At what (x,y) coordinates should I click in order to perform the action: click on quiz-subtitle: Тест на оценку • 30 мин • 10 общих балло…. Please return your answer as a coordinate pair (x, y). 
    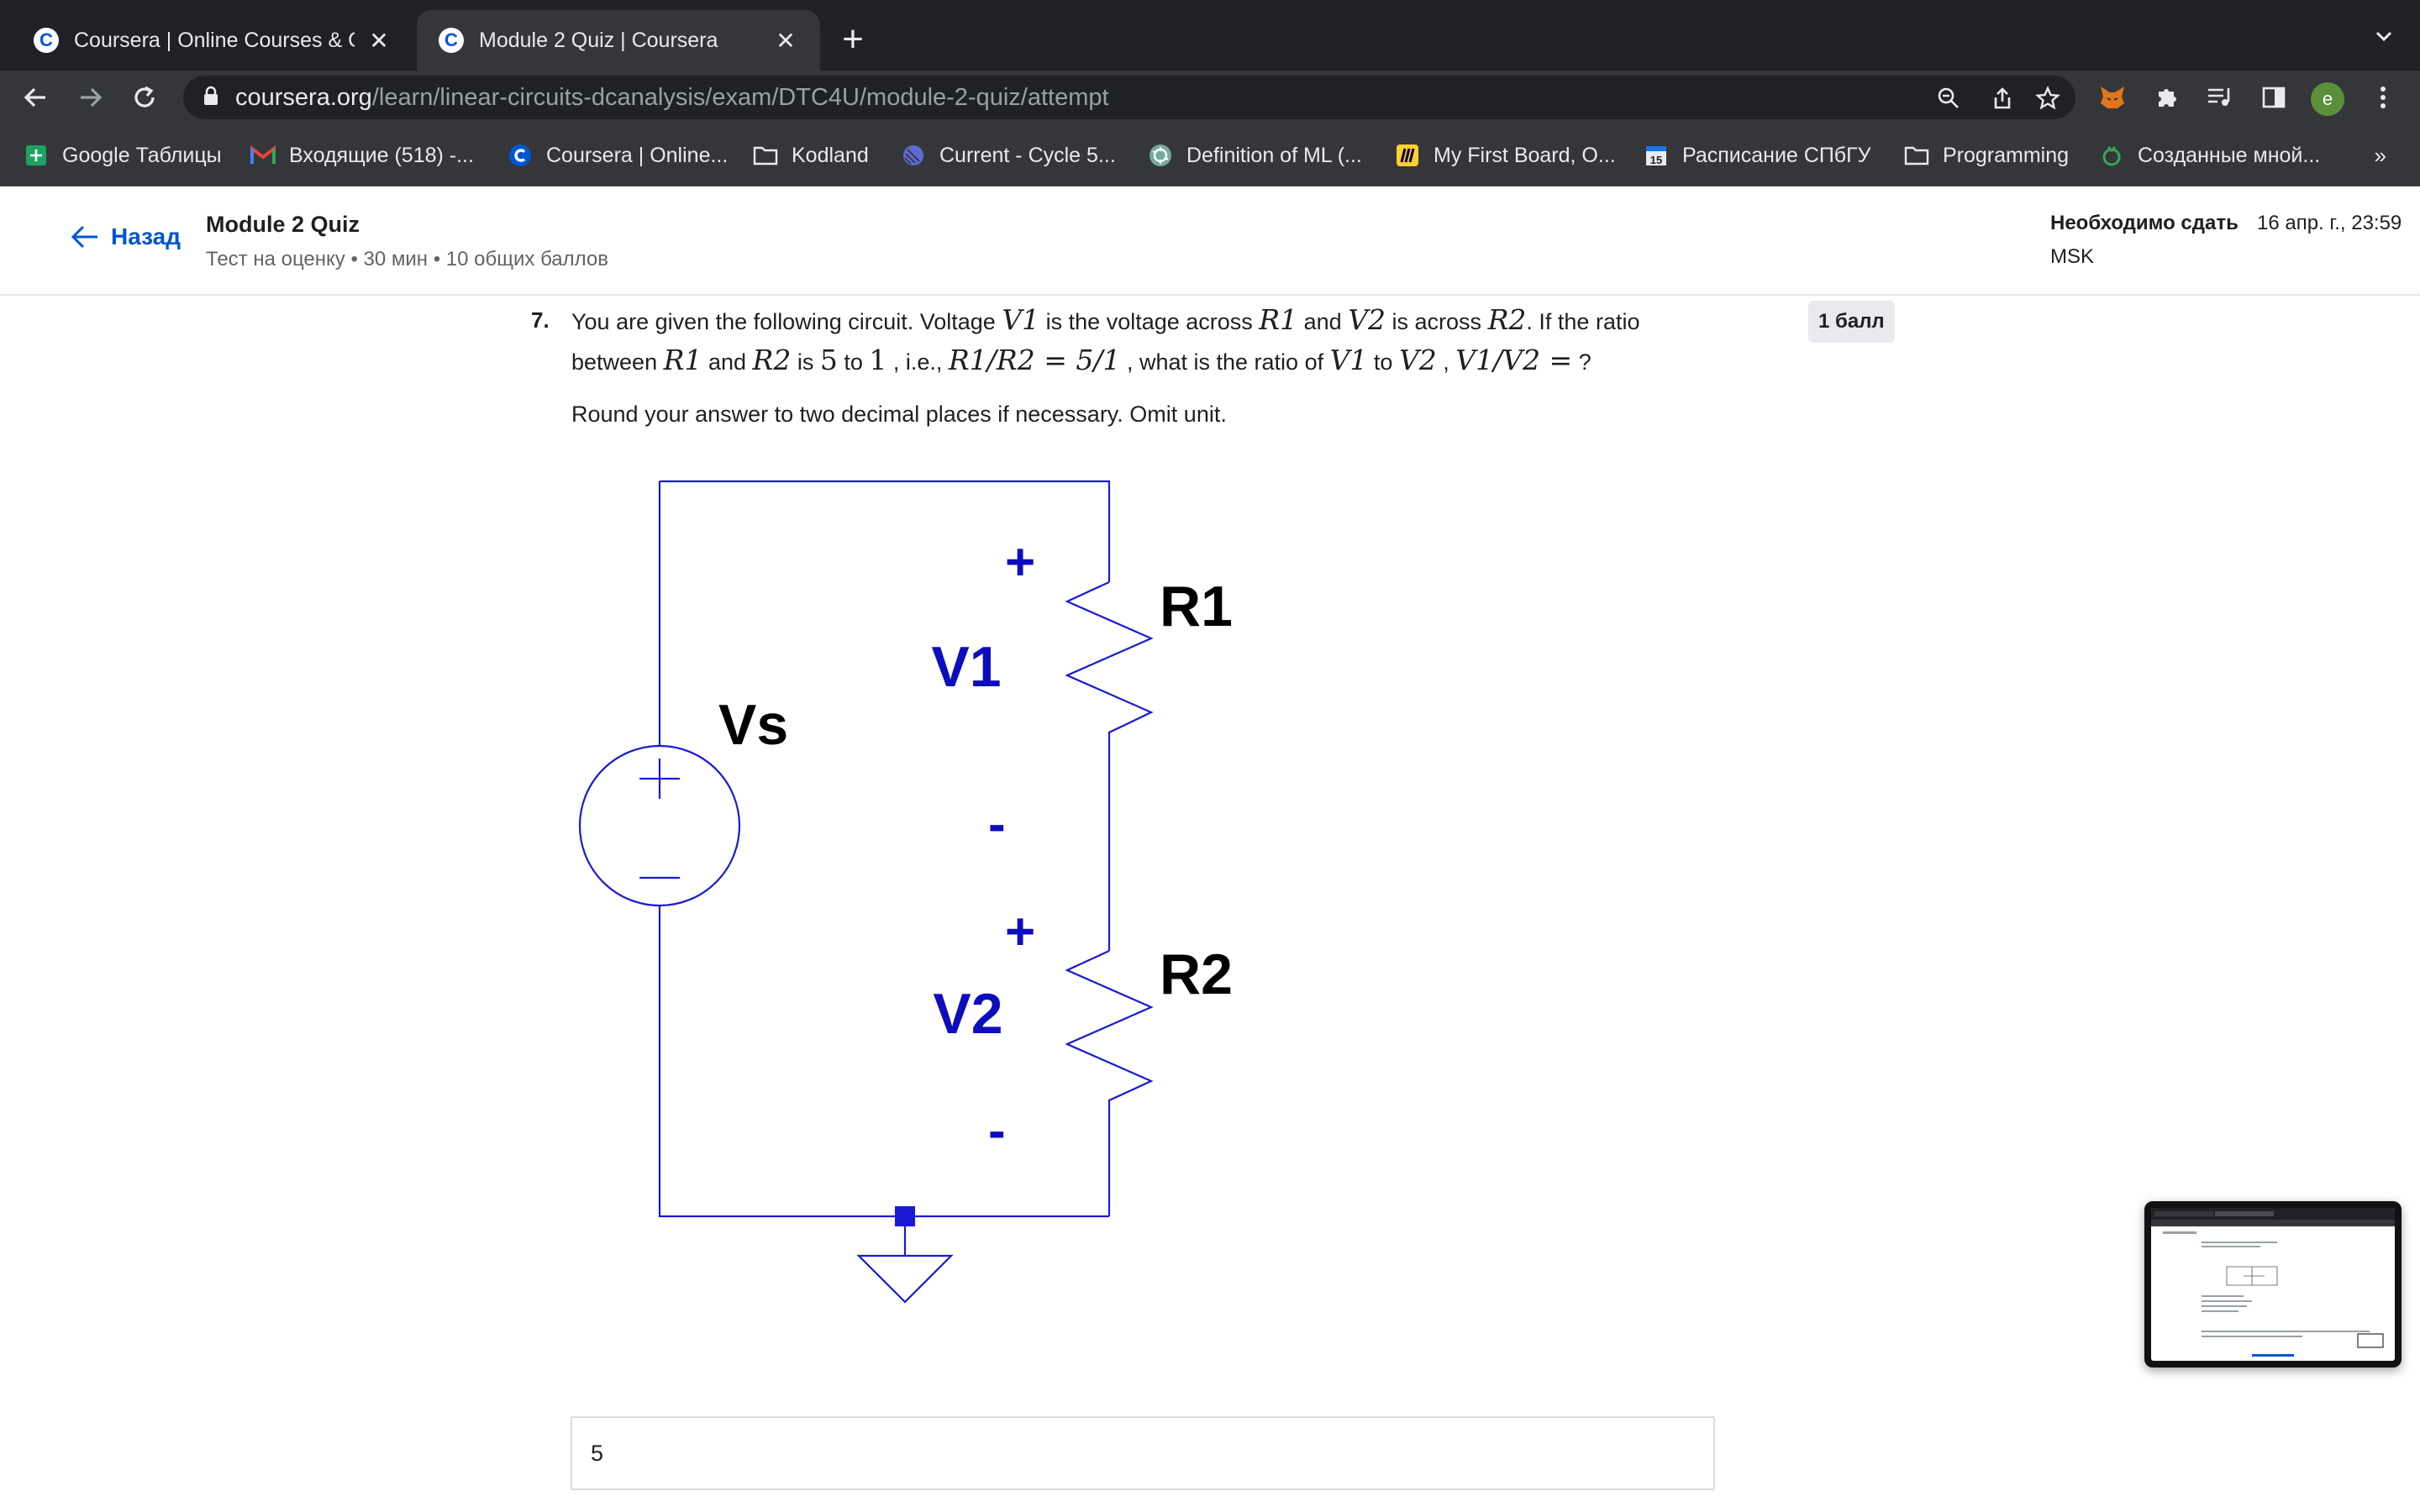
    Looking at the image, I should click on (407, 259).